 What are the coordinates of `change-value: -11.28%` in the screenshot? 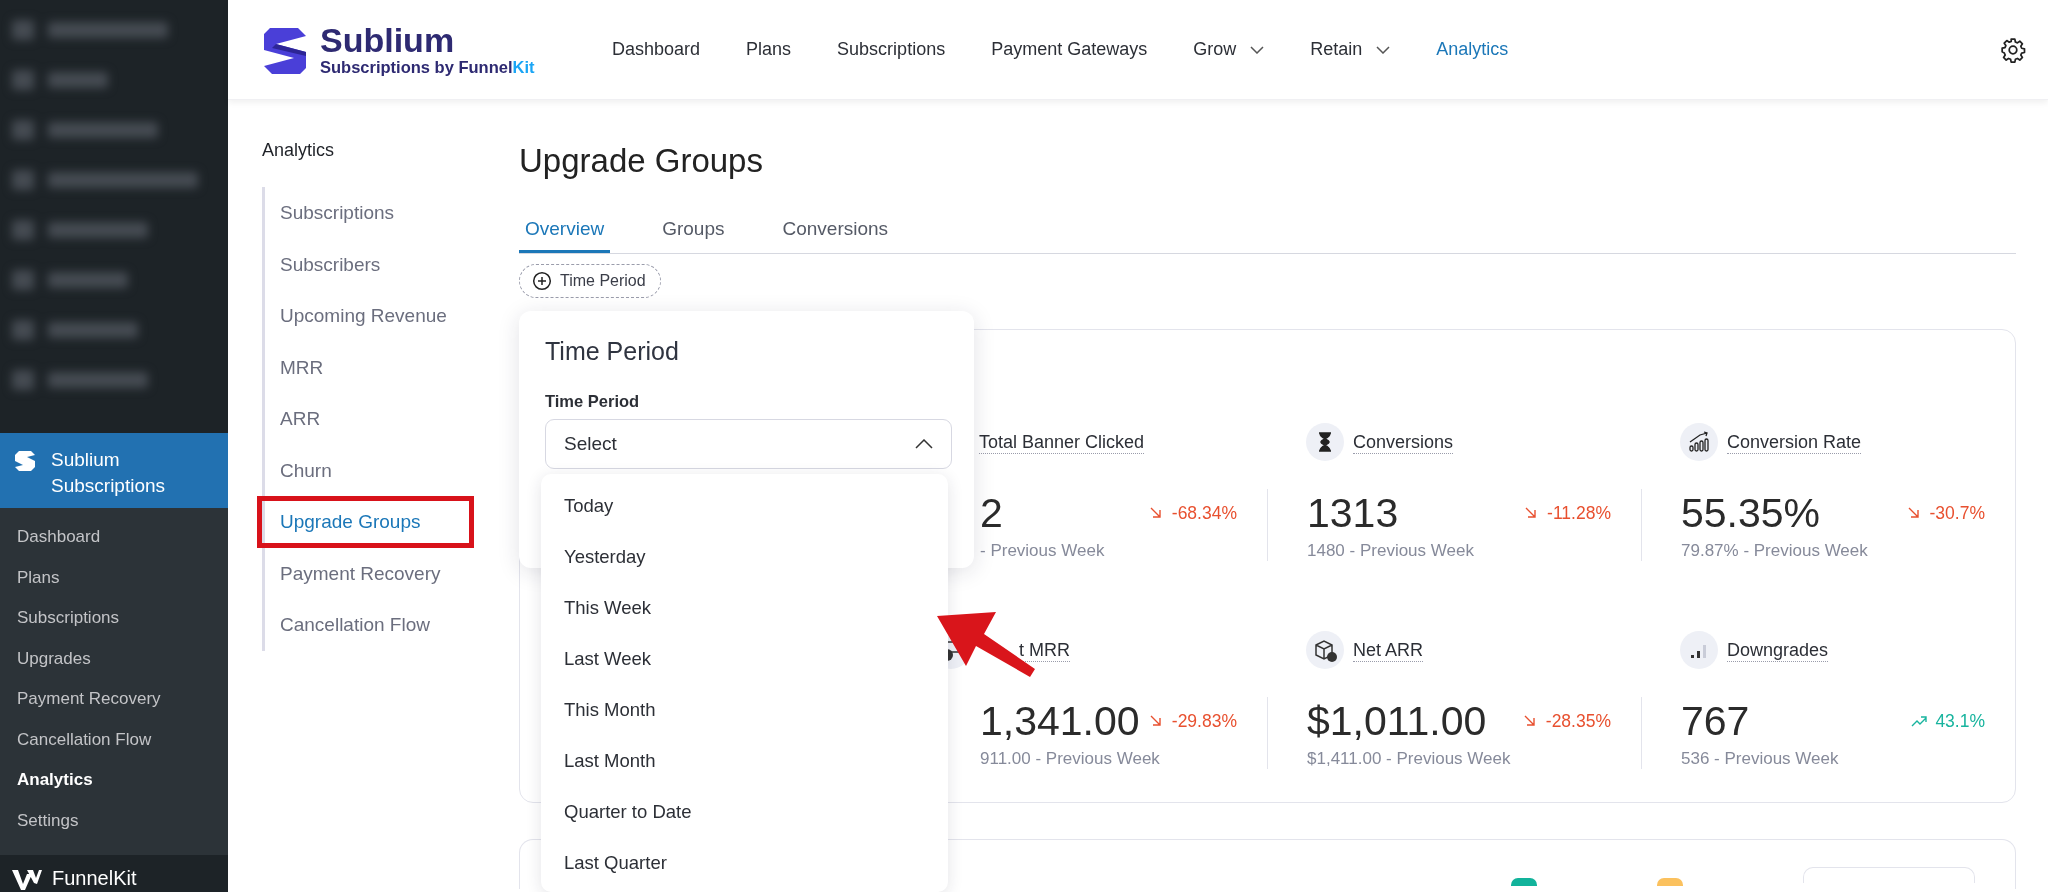 It's located at (1567, 513).